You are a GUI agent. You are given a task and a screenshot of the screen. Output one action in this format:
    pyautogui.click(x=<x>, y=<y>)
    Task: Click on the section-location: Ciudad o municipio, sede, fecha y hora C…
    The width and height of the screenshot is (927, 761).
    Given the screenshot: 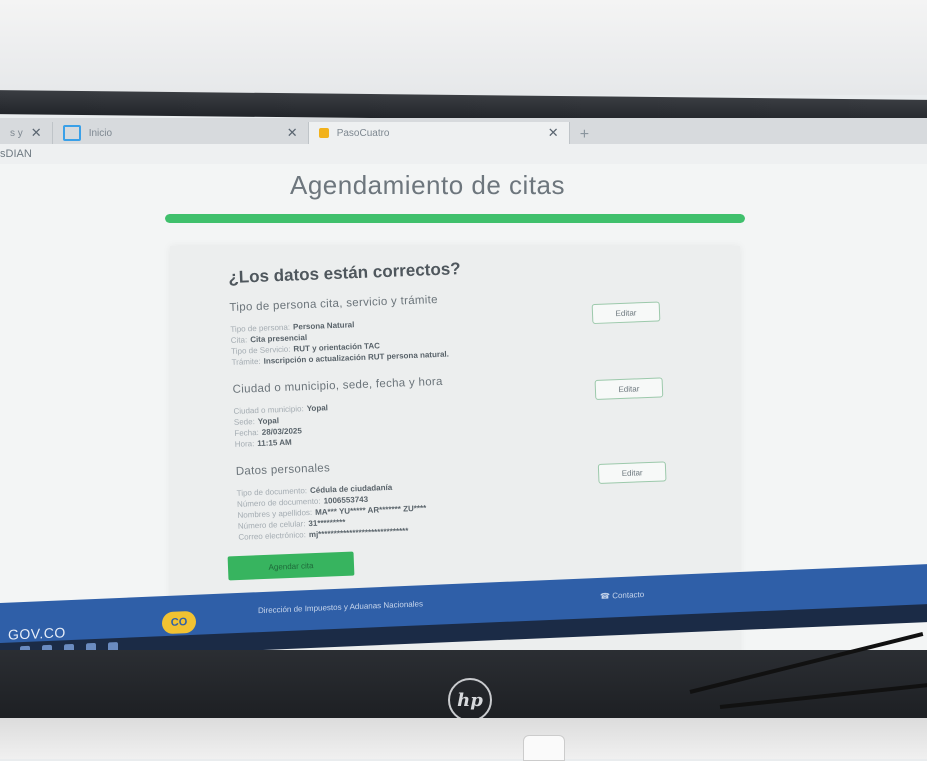 What is the action you would take?
    pyautogui.click(x=468, y=408)
    